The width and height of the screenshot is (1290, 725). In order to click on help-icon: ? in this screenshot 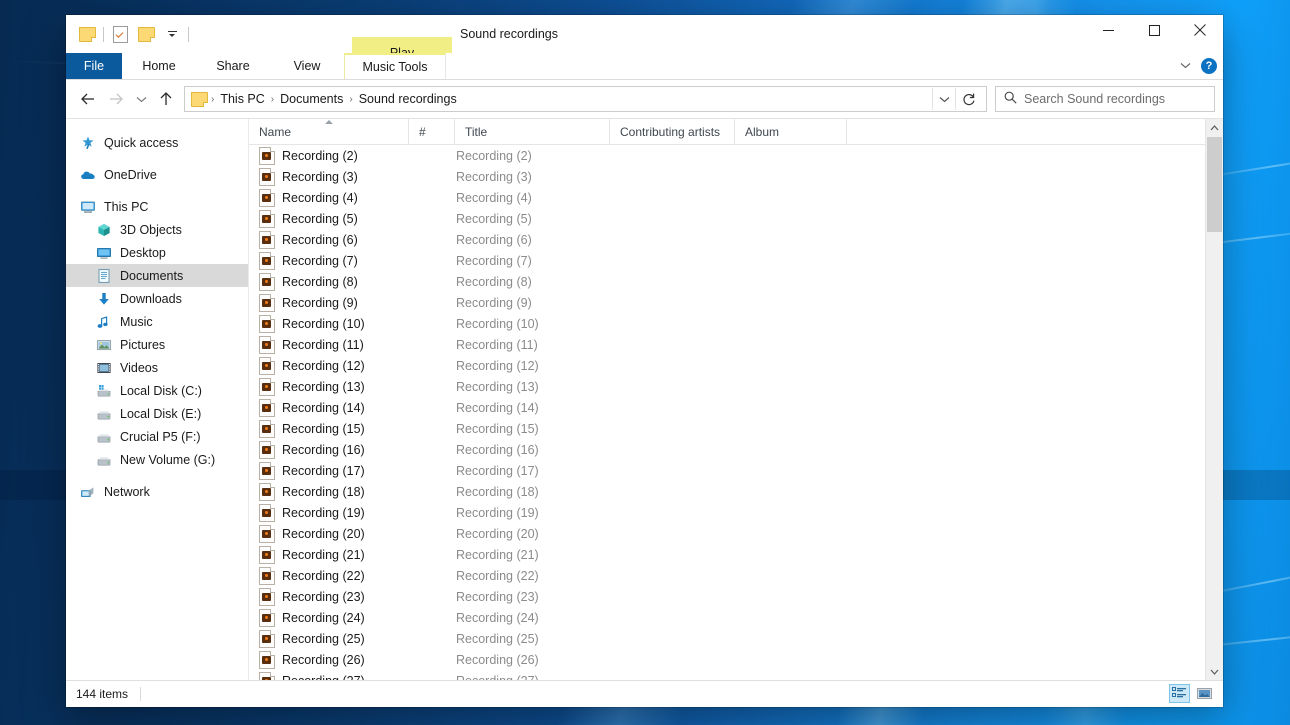, I will do `click(1209, 66)`.